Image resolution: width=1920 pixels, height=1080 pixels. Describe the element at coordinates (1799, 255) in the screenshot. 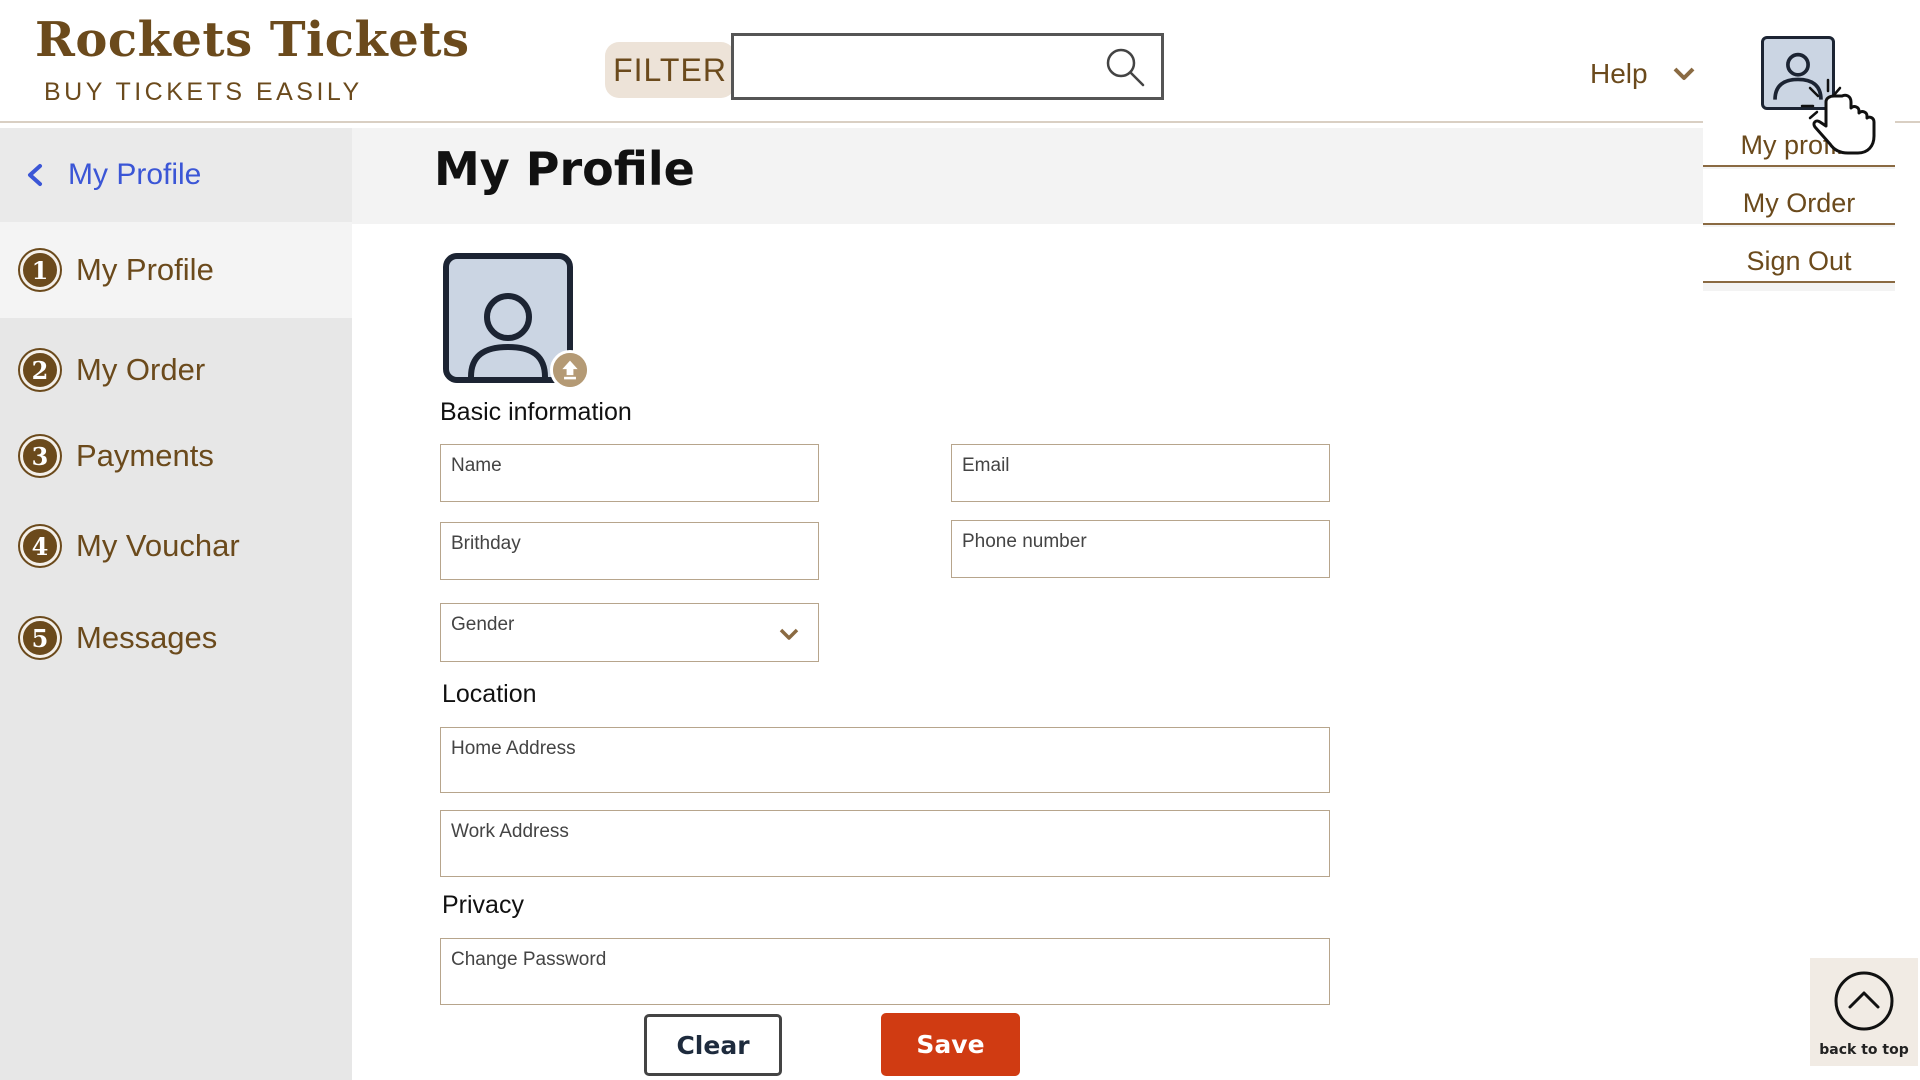

I see `menu-item-sign-out: Sign Out` at that location.